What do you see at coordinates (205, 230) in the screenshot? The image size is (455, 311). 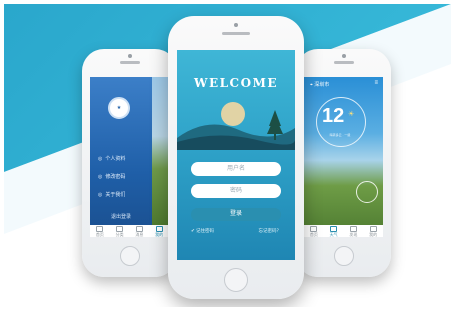 I see `remember-label: 记住密码` at bounding box center [205, 230].